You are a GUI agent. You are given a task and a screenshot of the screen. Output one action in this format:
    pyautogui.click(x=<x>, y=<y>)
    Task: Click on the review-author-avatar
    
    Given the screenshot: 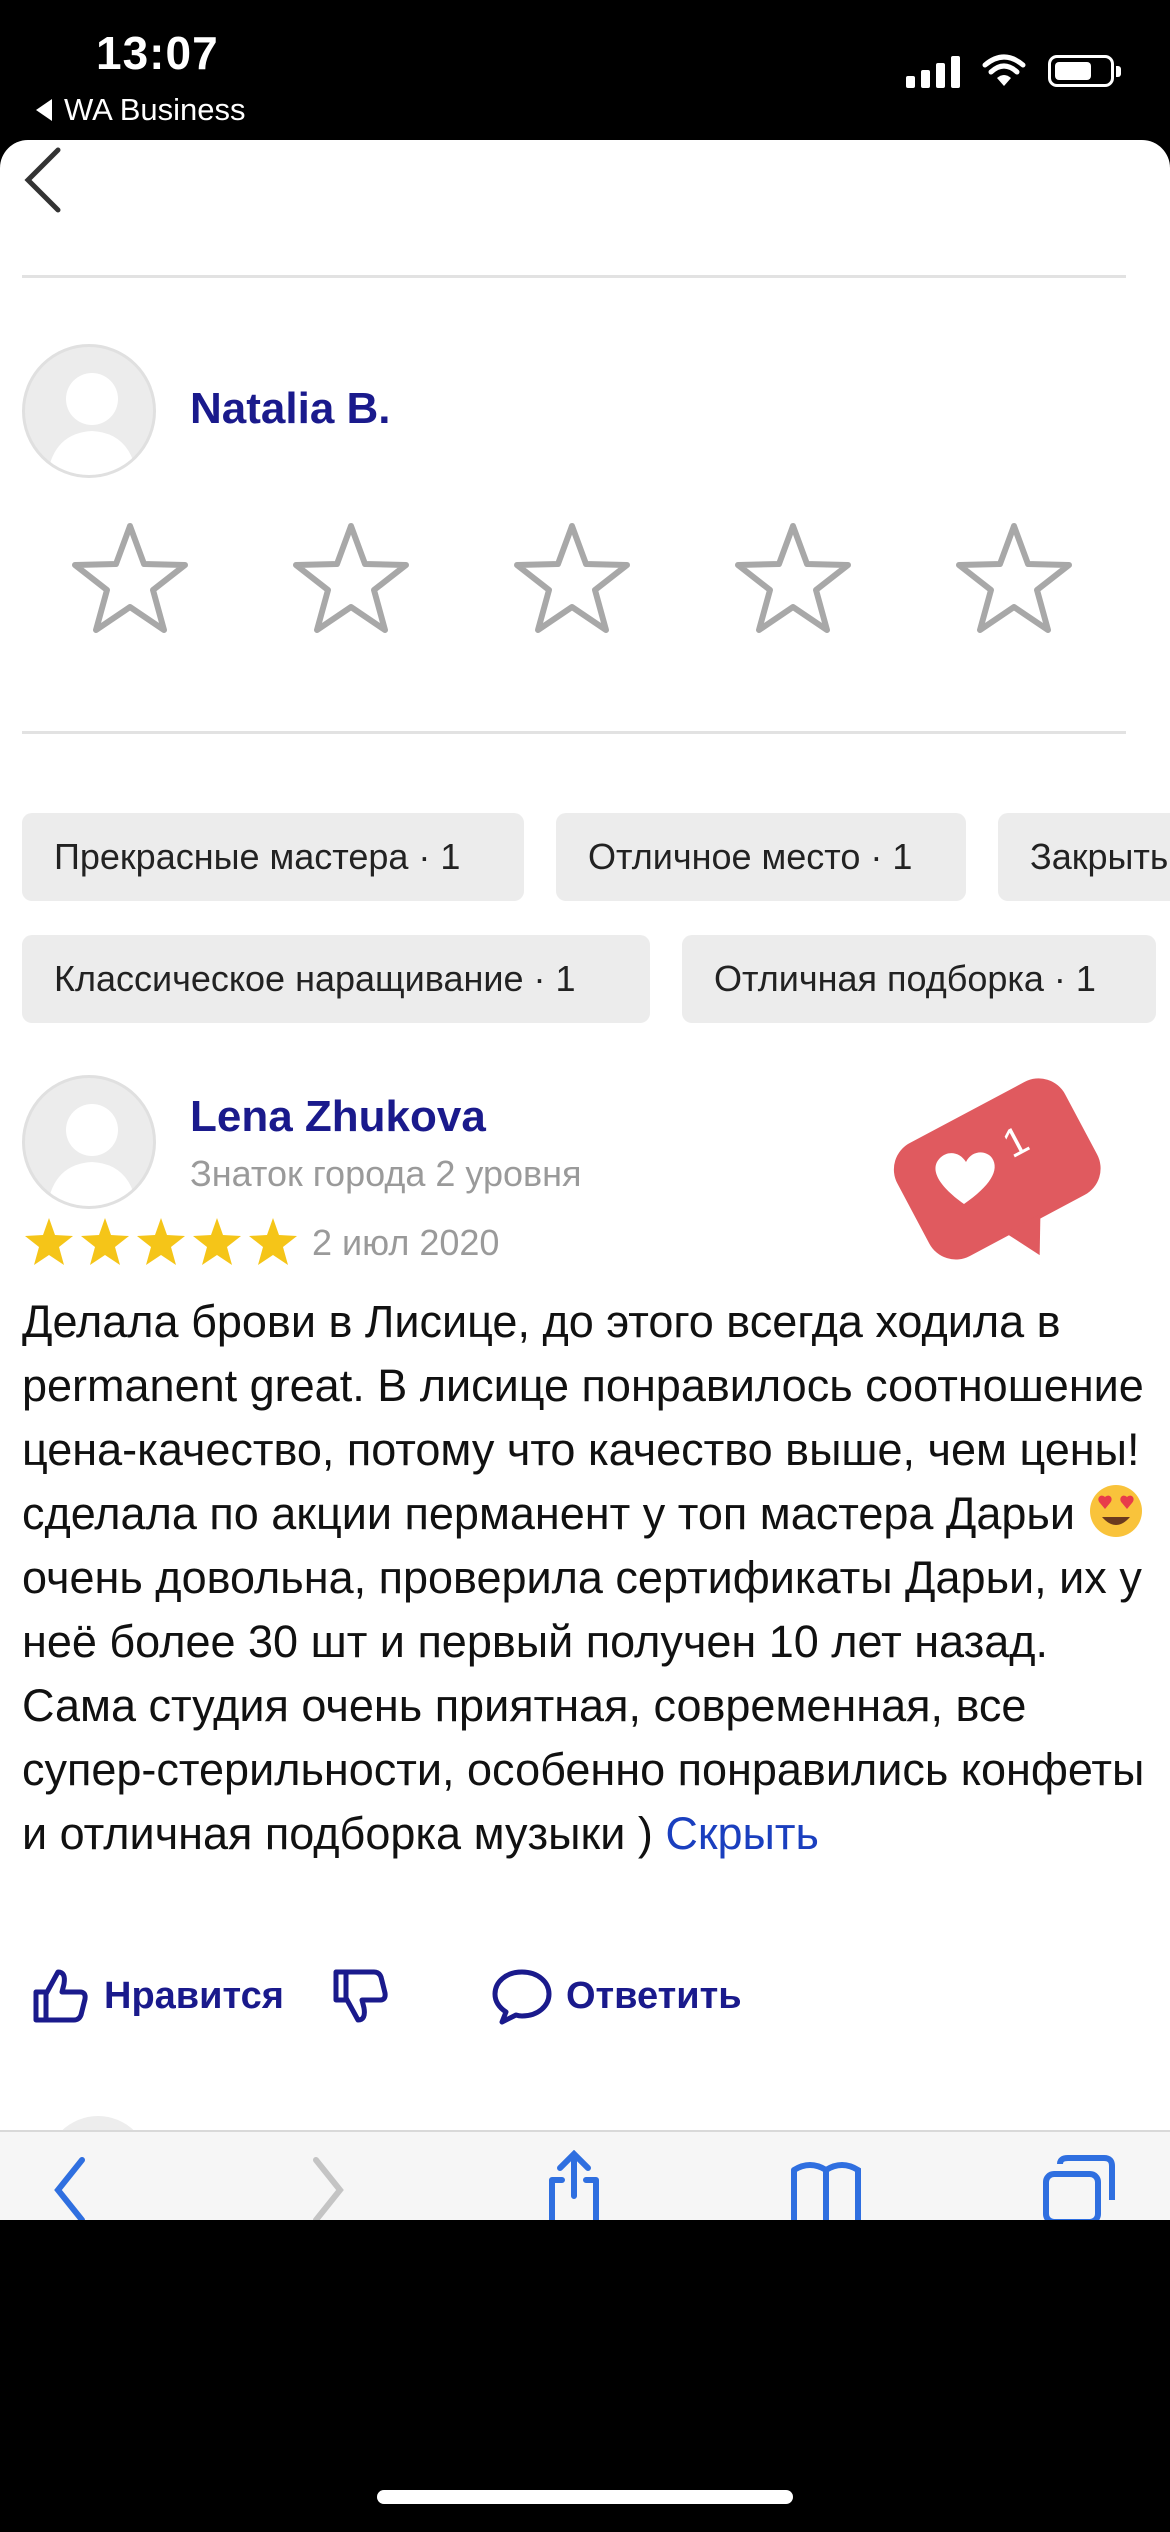 What is the action you would take?
    pyautogui.click(x=89, y=1142)
    